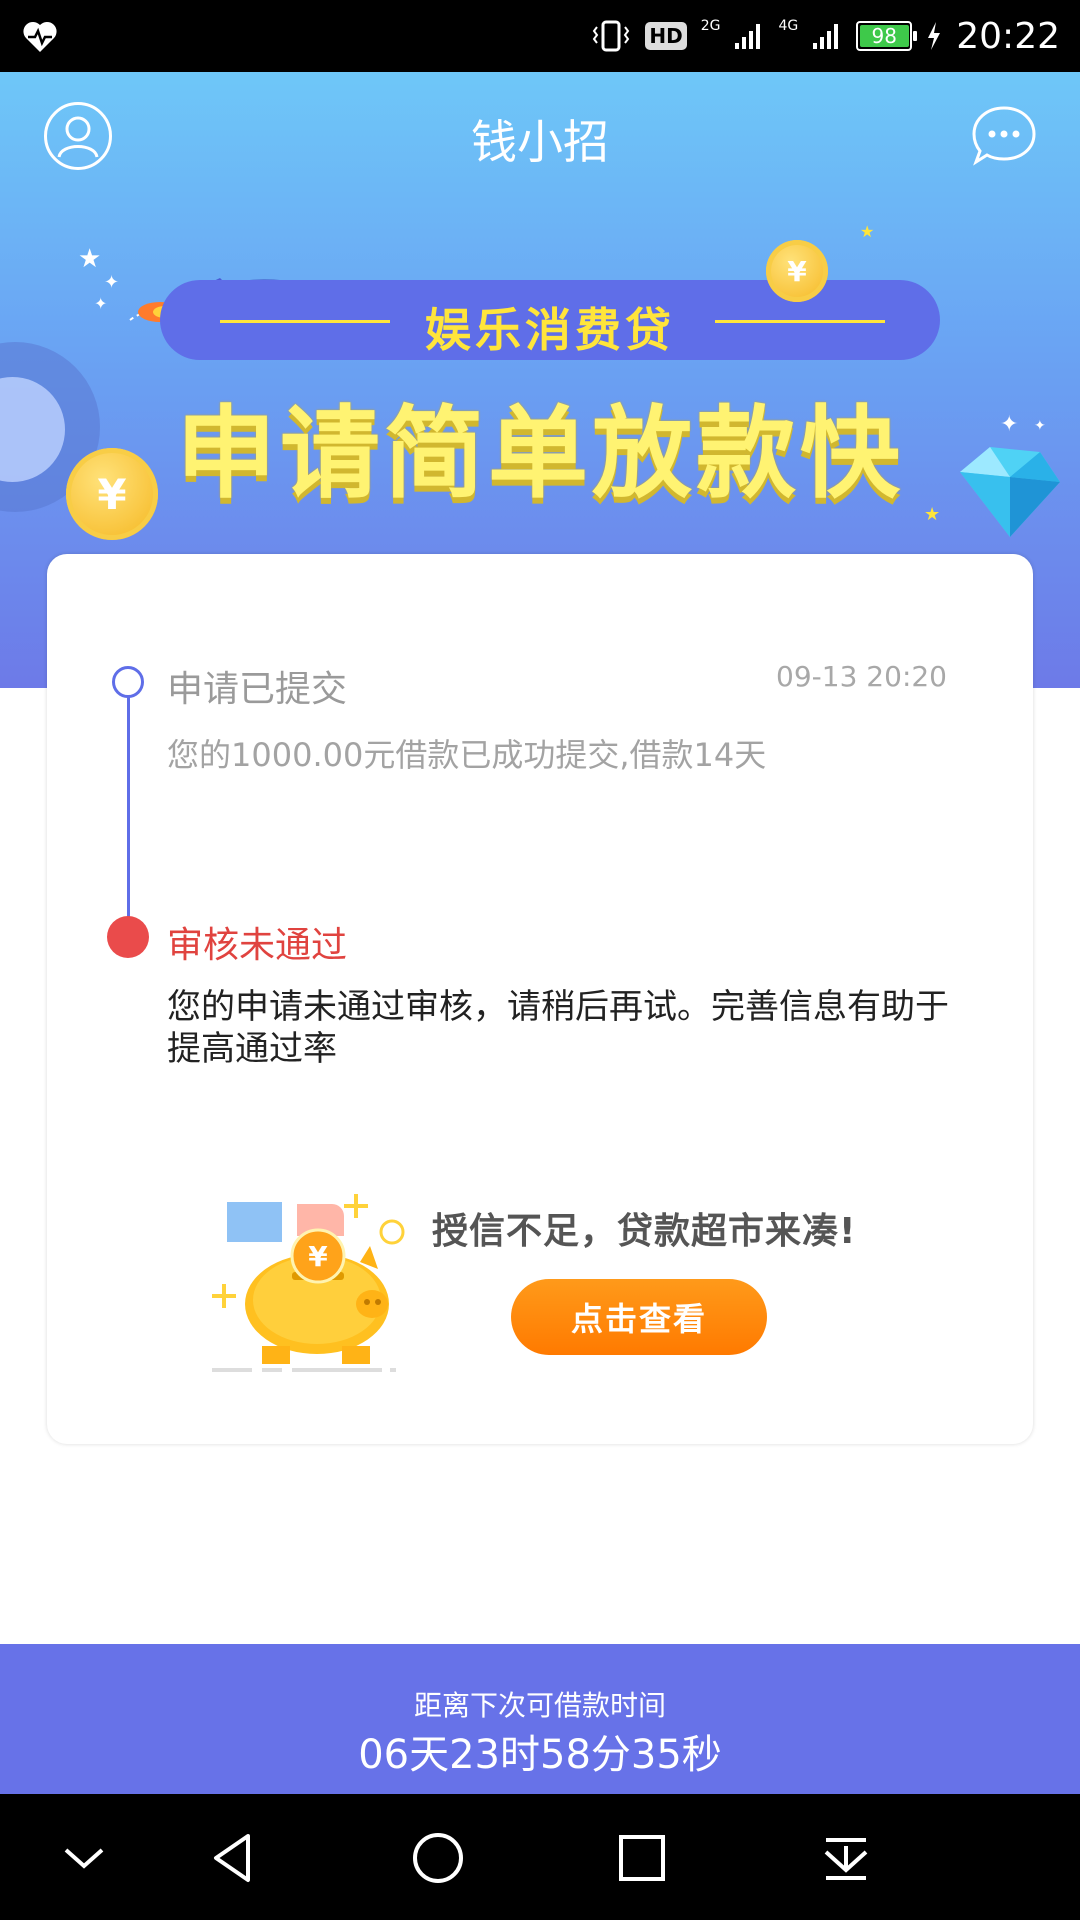  I want to click on app-title: 钱小招, so click(540, 142).